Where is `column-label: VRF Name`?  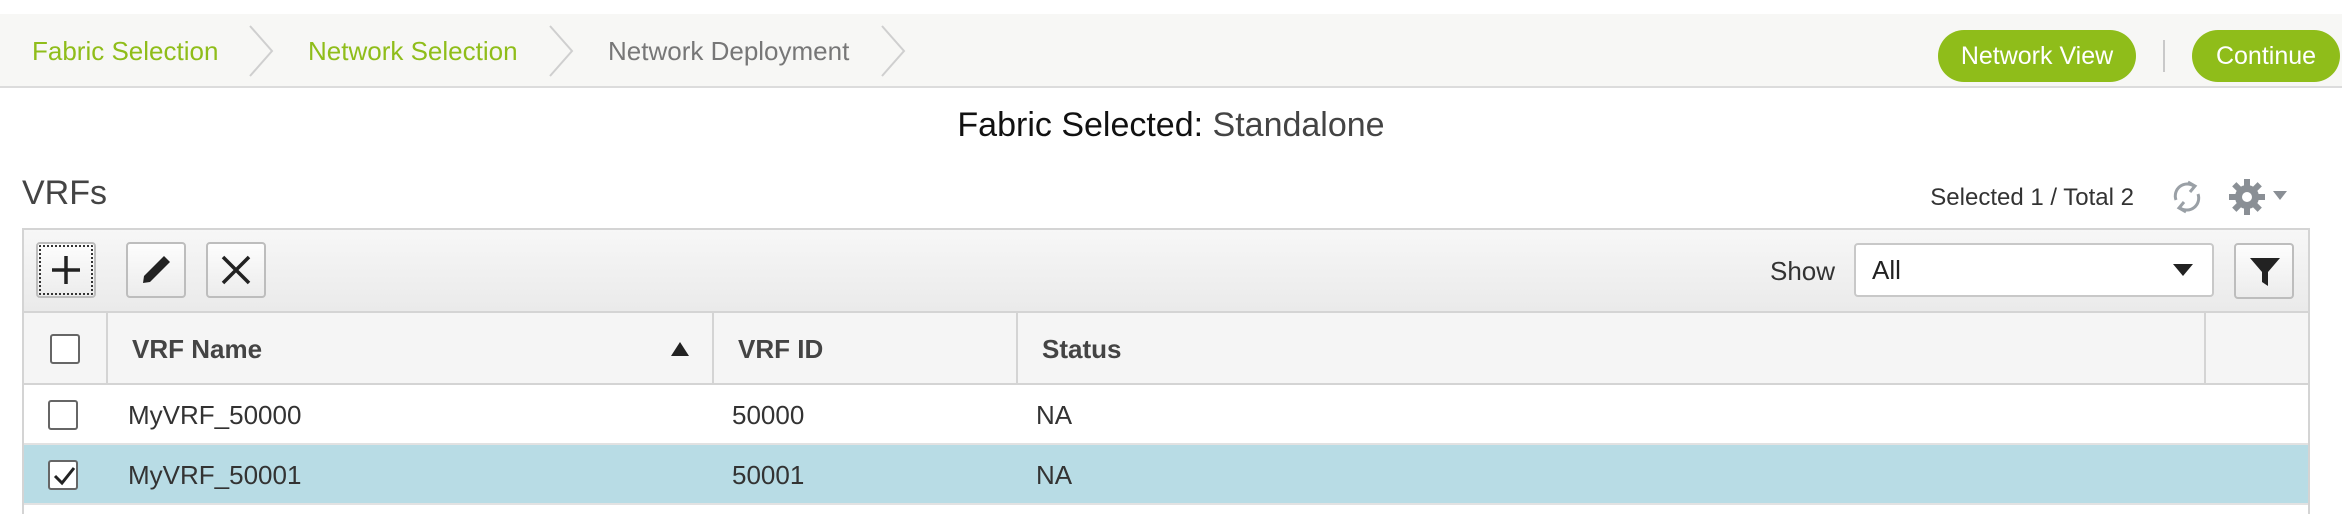 column-label: VRF Name is located at coordinates (197, 349).